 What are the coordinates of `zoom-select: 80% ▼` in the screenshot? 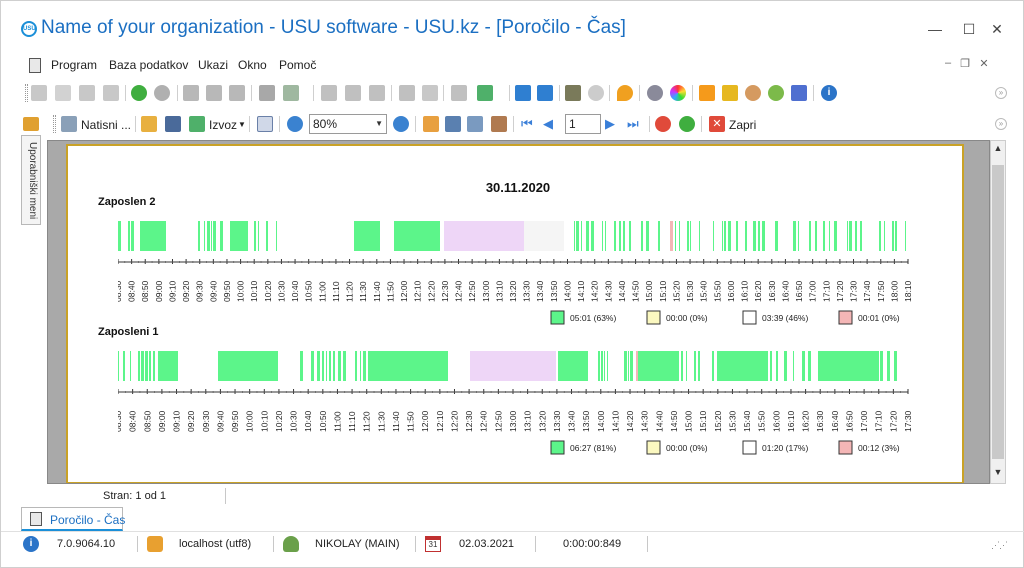 It's located at (348, 124).